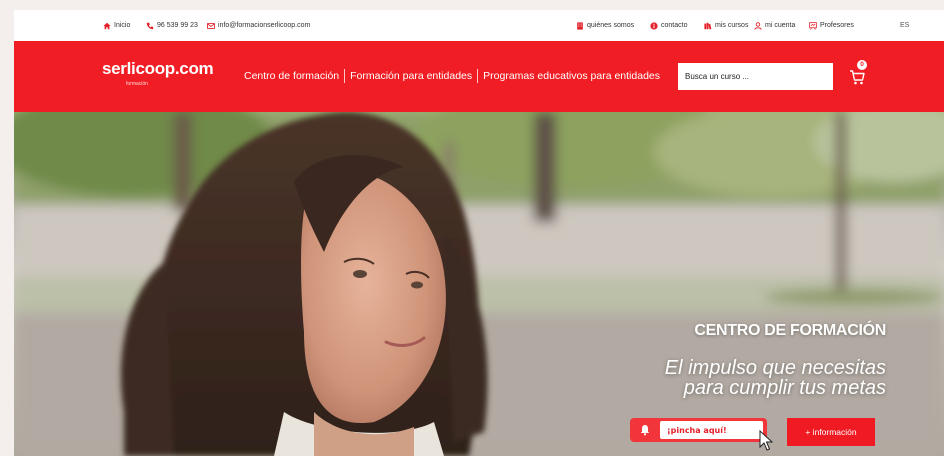 This screenshot has height=456, width=944. What do you see at coordinates (211, 25) in the screenshot?
I see `email-icon` at bounding box center [211, 25].